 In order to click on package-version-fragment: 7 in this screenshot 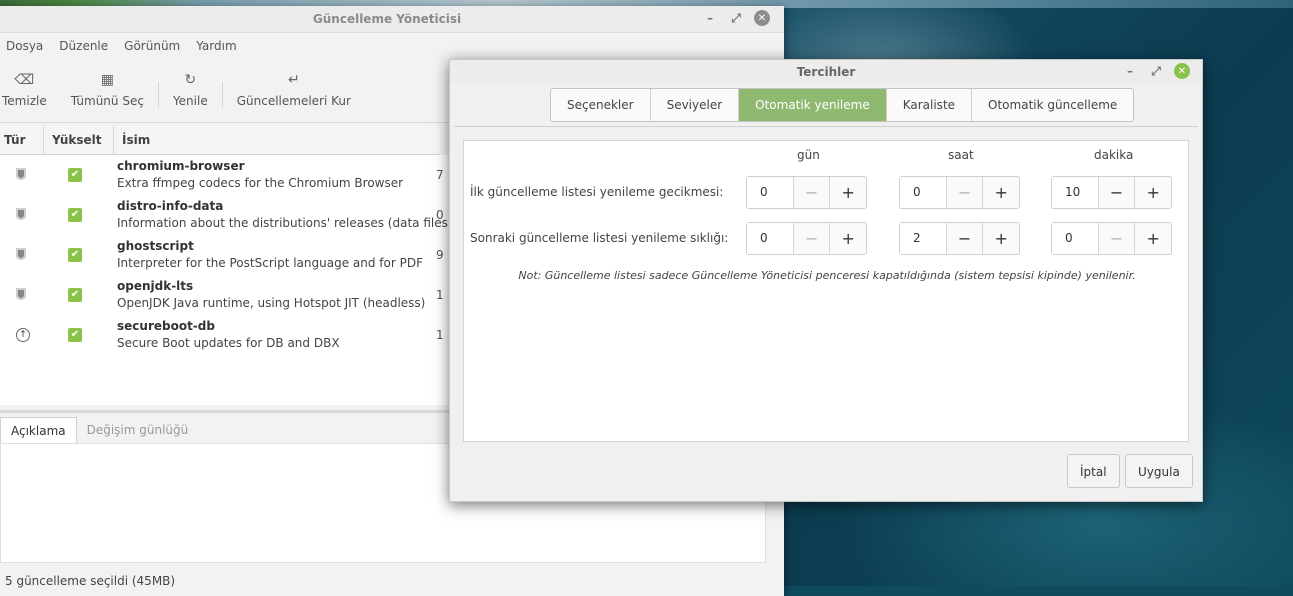, I will do `click(440, 175)`.